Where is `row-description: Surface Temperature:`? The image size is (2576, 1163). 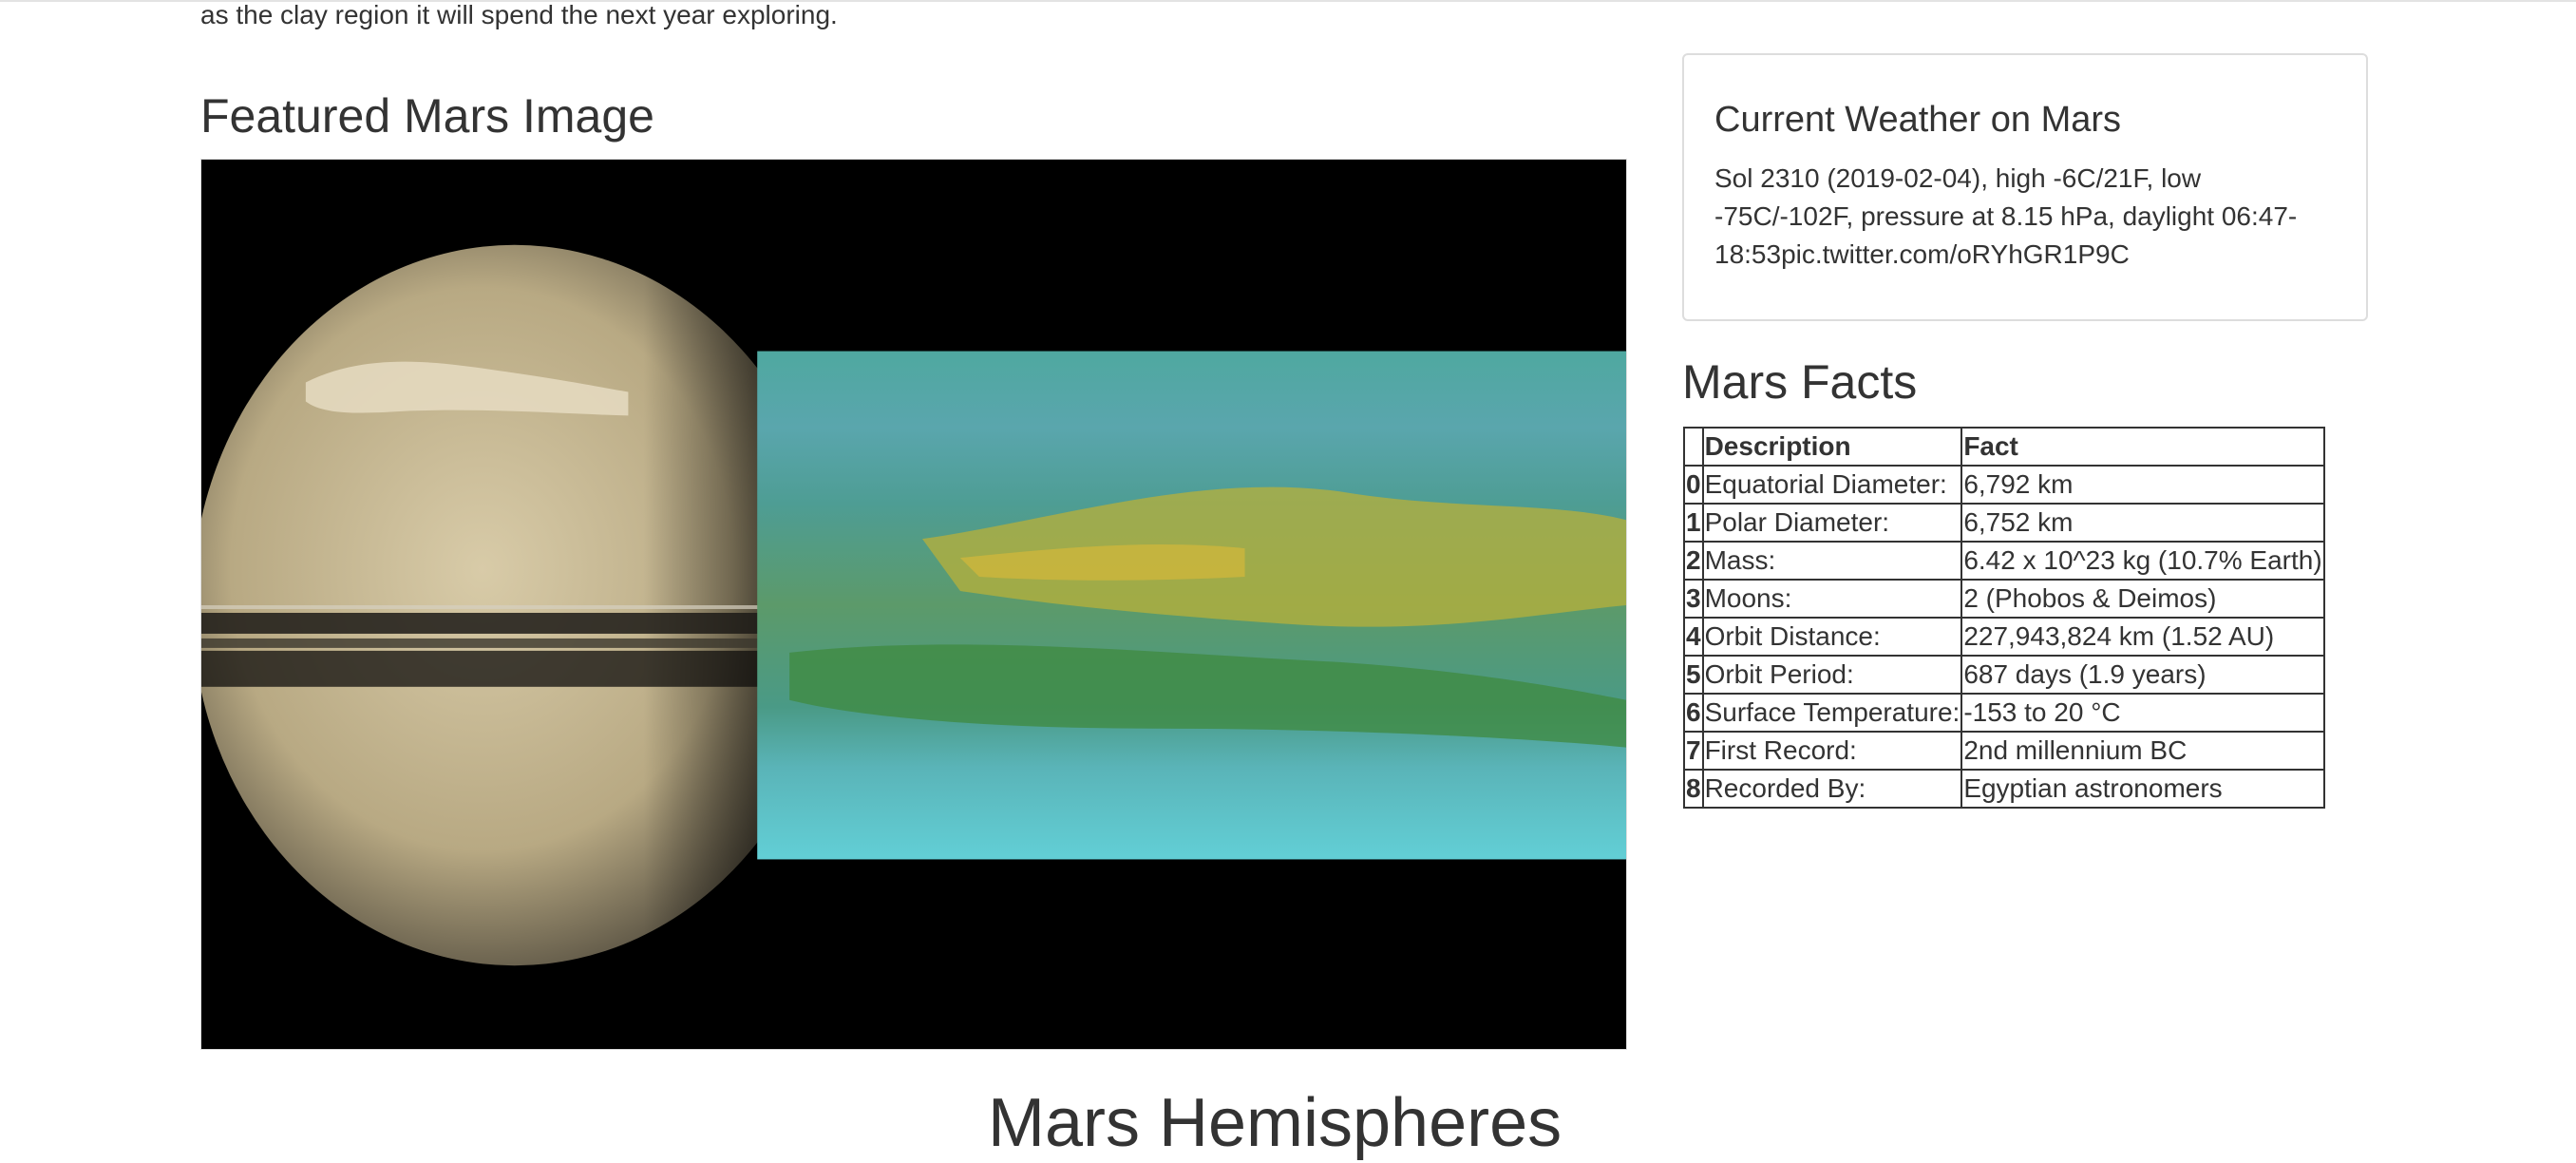 row-description: Surface Temperature: is located at coordinates (1832, 713).